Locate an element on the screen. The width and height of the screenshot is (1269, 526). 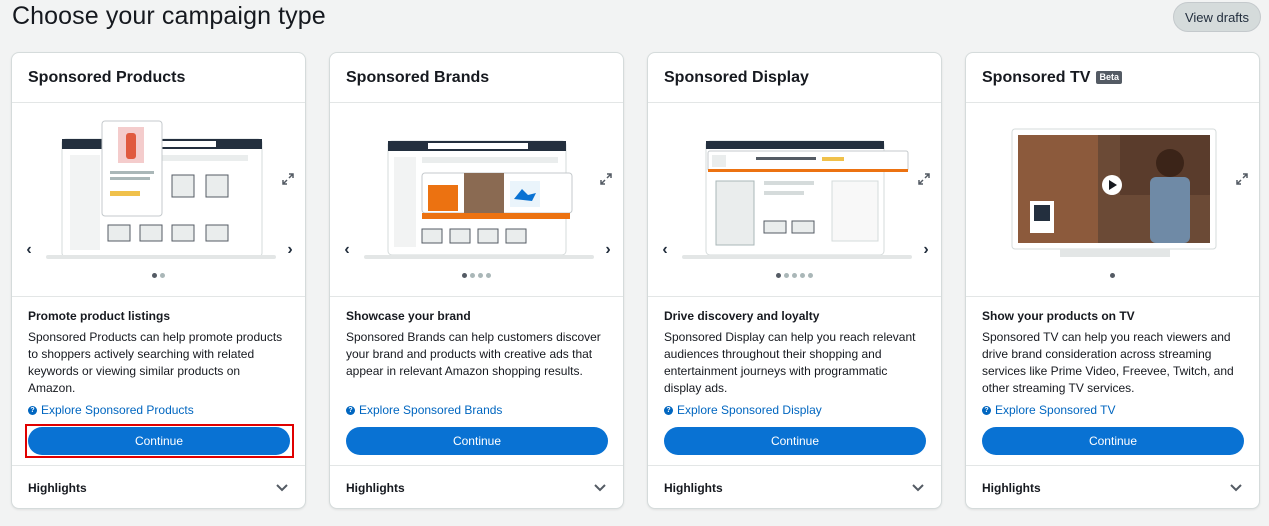
card-title: Sponsored Display is located at coordinates (794, 78).